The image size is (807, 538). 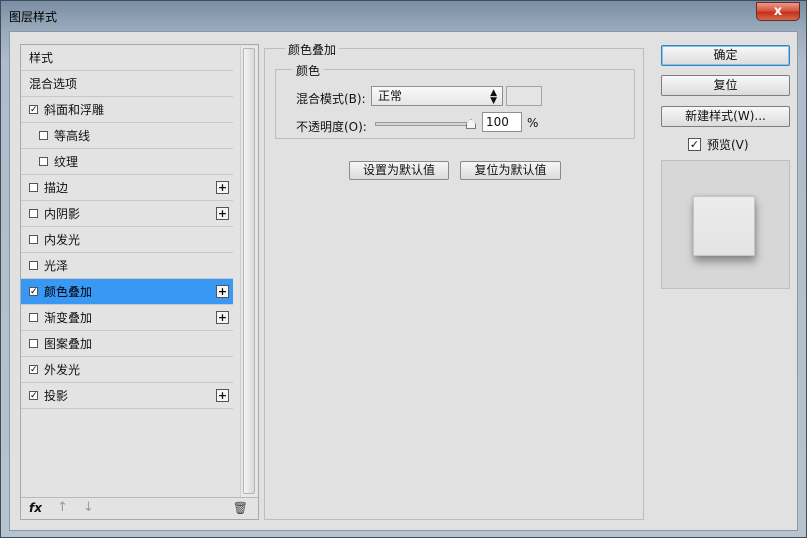 What do you see at coordinates (127, 266) in the screenshot?
I see `style-item: 光泽` at bounding box center [127, 266].